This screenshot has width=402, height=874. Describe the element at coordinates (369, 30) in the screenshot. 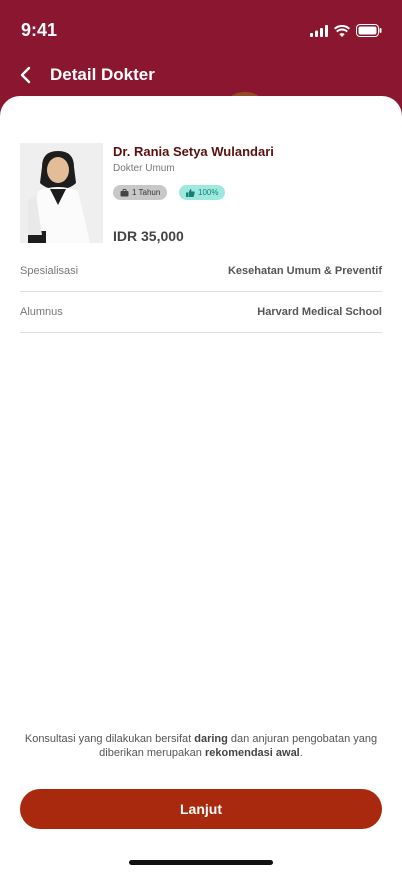

I see `battery-icon` at that location.